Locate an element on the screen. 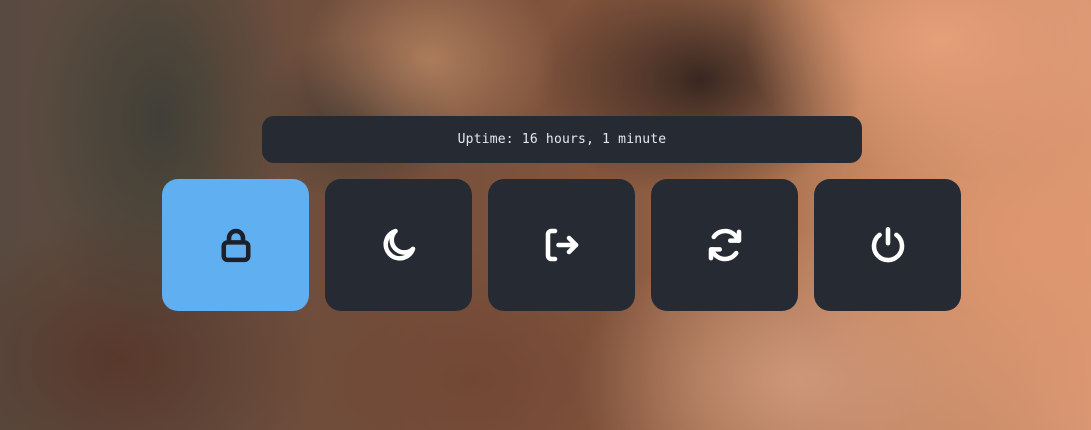 This screenshot has width=1091, height=430. moon-icon is located at coordinates (398, 244).